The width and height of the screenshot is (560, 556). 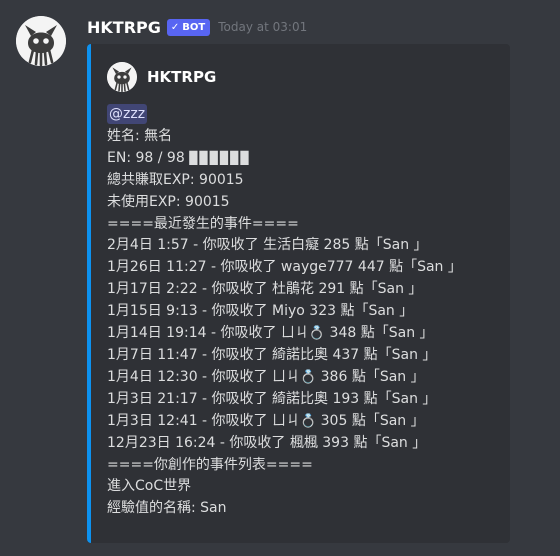 I want to click on event-line: 12月23日 16:24 - 你吸收了 楓楓 393 點「San 」, so click(x=305, y=444).